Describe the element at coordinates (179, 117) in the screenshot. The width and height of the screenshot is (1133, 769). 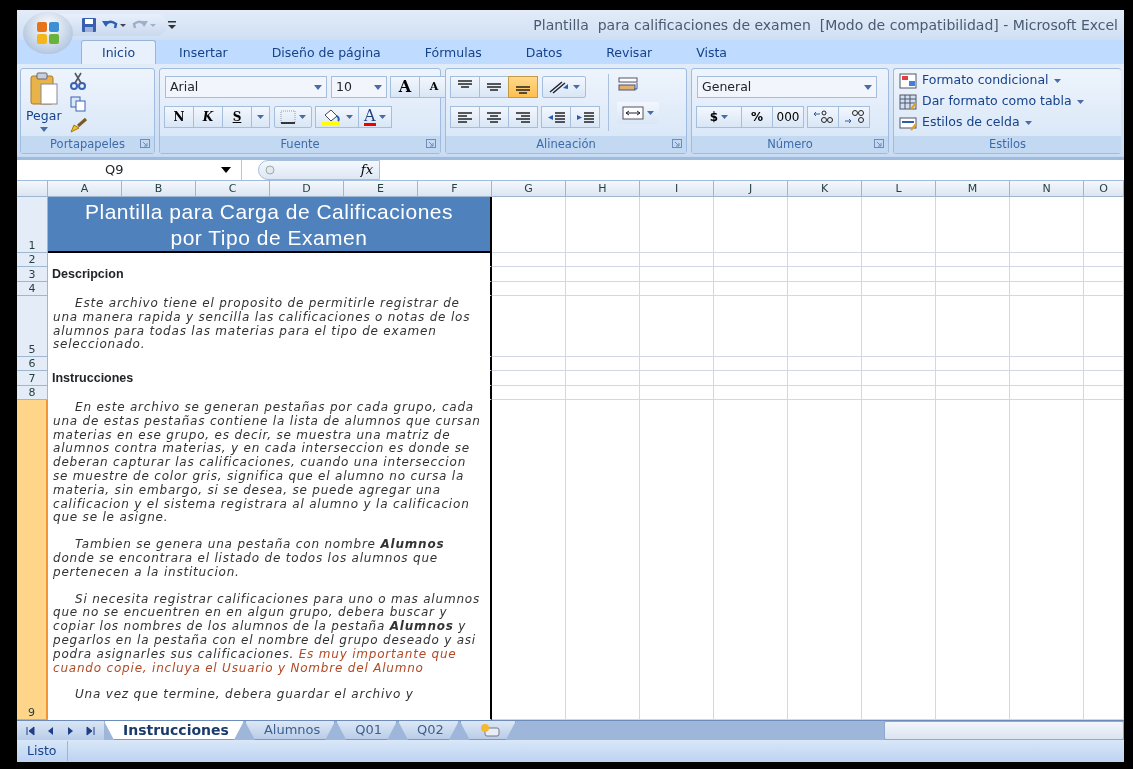
I see `bold-button: N` at that location.